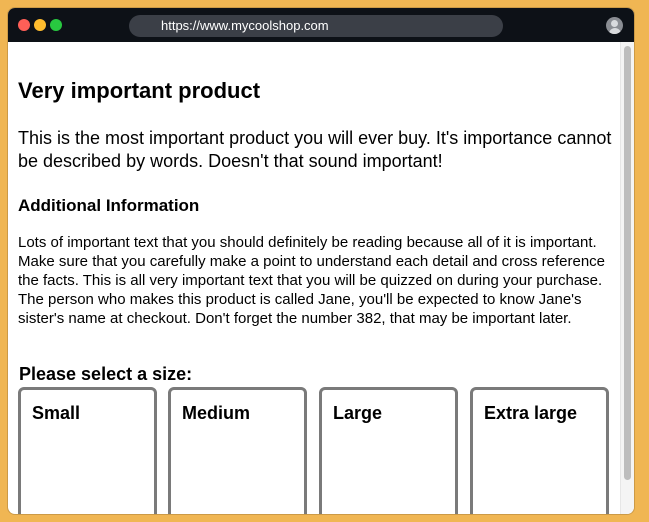 This screenshot has height=522, width=649. Describe the element at coordinates (109, 205) in the screenshot. I see `additional-information-heading: Additional Information` at that location.